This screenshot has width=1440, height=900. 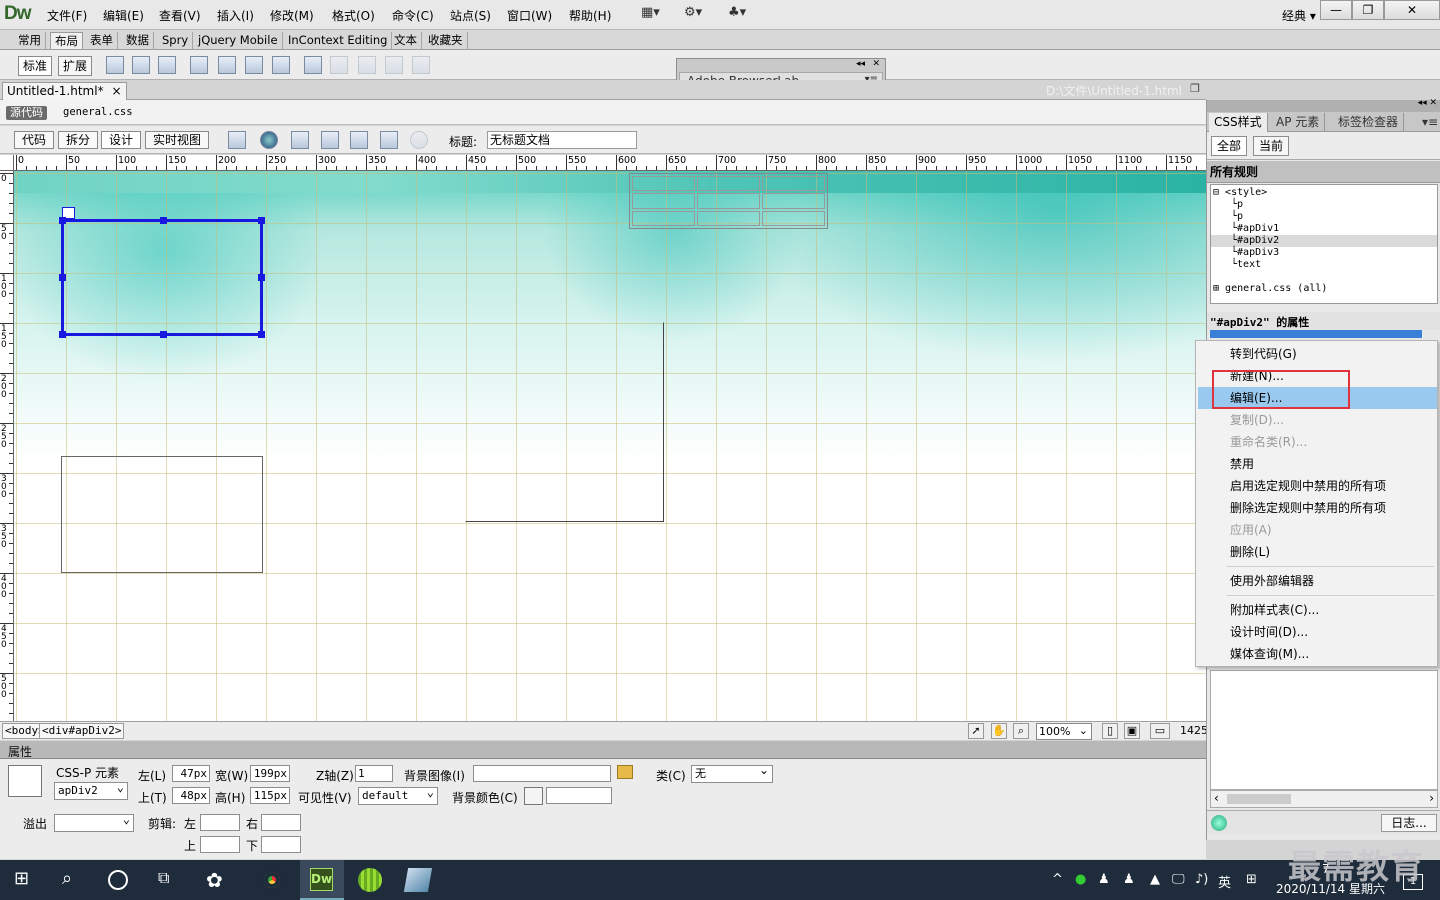 I want to click on rule-row: └#apDiv3, so click(x=1324, y=253).